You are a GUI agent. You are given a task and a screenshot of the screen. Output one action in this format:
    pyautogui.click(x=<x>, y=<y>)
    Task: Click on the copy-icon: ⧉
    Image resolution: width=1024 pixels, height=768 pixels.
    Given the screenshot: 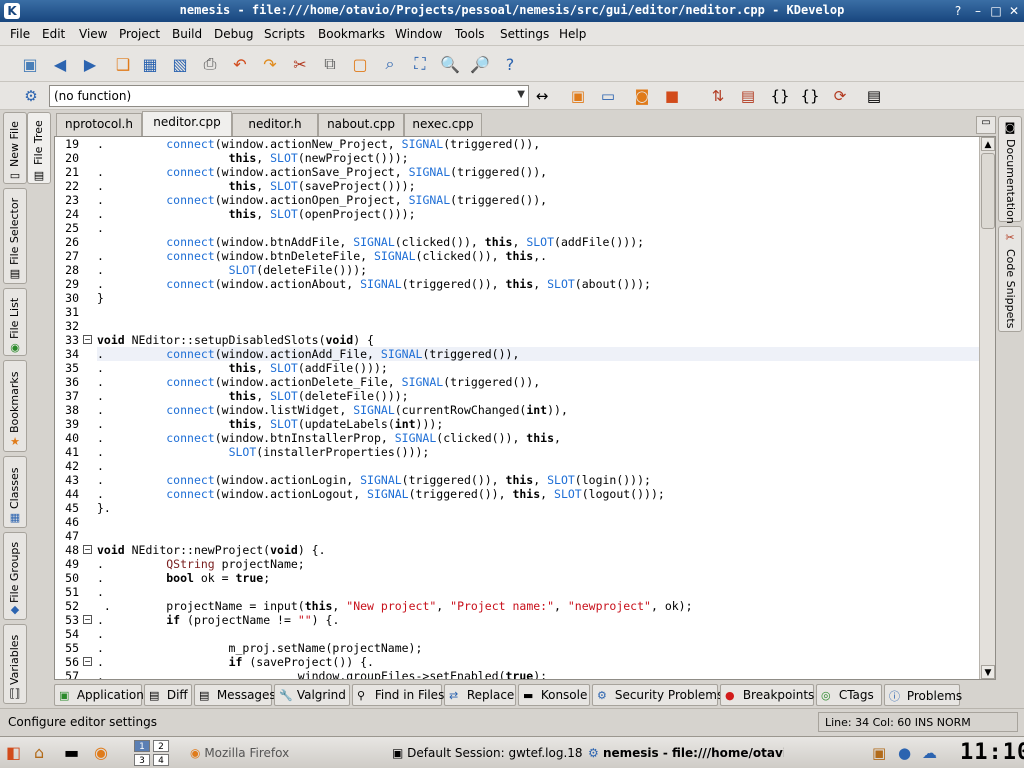 What is the action you would take?
    pyautogui.click(x=330, y=64)
    